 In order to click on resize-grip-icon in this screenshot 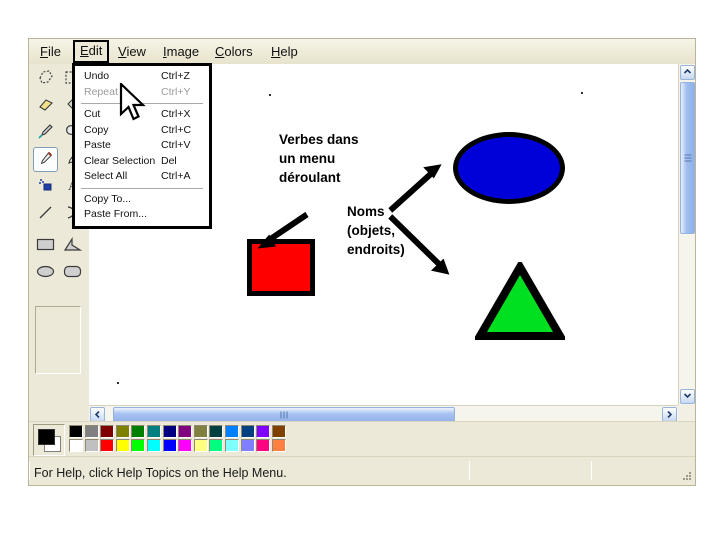, I will do `click(686, 476)`.